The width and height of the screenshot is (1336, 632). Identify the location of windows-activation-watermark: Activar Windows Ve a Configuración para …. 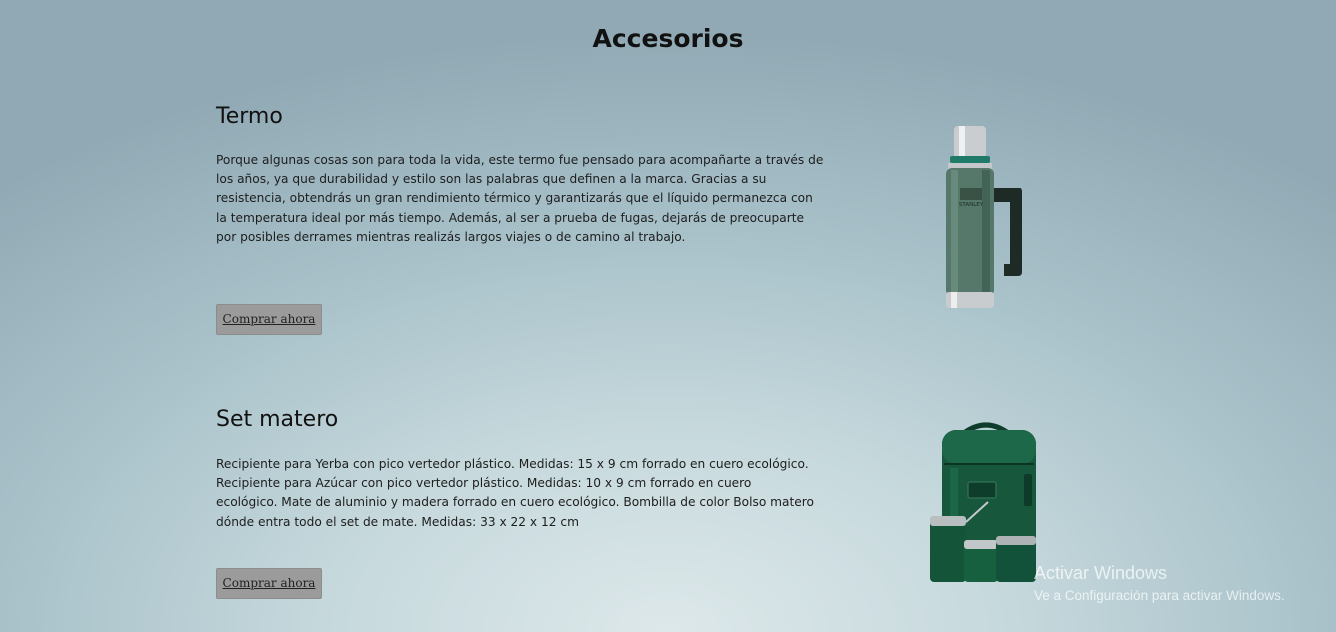
(1159, 583).